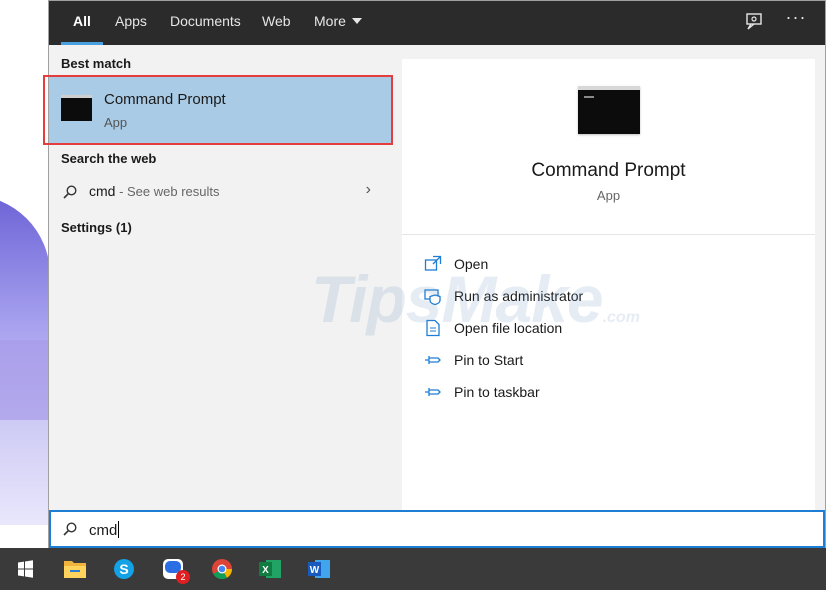 This screenshot has height=595, width=826. I want to click on windows-logo, so click(25, 569).